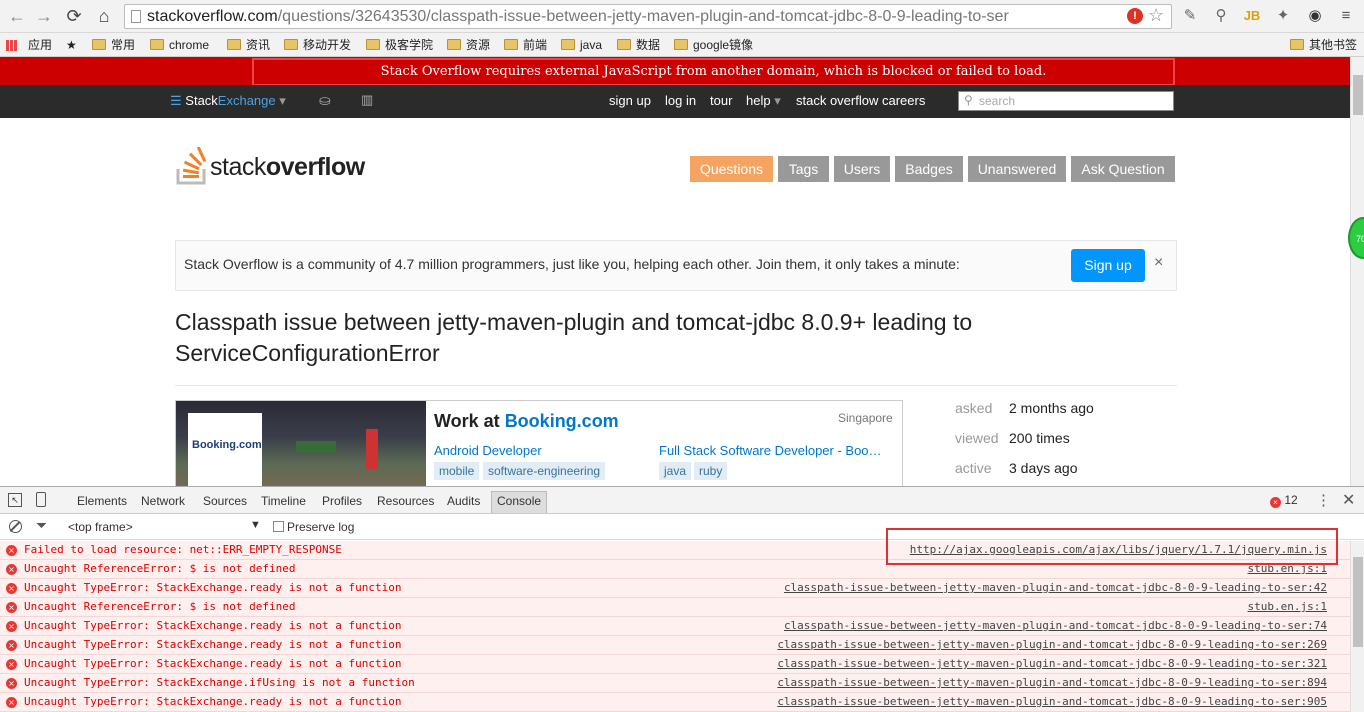 This screenshot has width=1364, height=712. What do you see at coordinates (457, 471) in the screenshot?
I see `tag: mobile` at bounding box center [457, 471].